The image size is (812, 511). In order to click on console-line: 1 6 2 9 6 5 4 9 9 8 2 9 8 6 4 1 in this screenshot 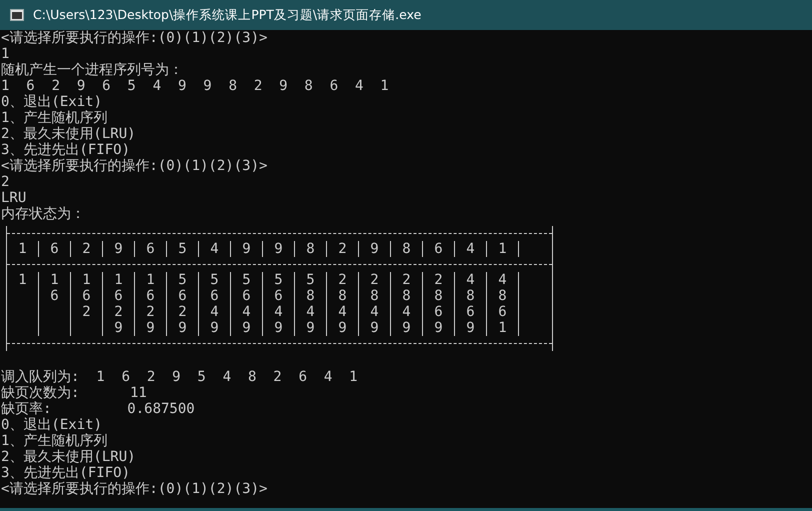, I will do `click(195, 86)`.